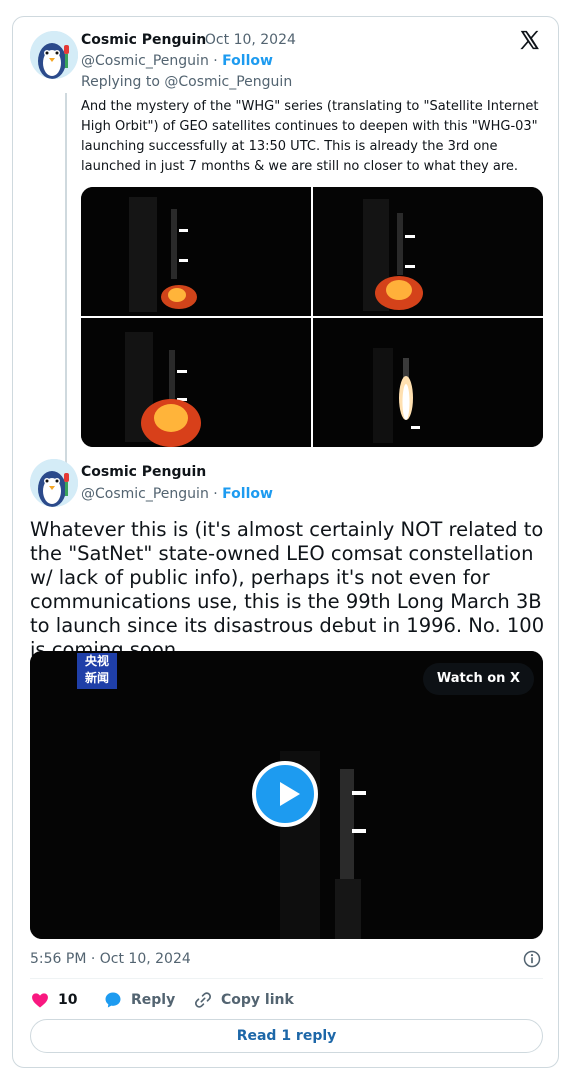  What do you see at coordinates (110, 959) in the screenshot?
I see `tweet-timestamp: 5:56 PM · Oct 10, 2024` at bounding box center [110, 959].